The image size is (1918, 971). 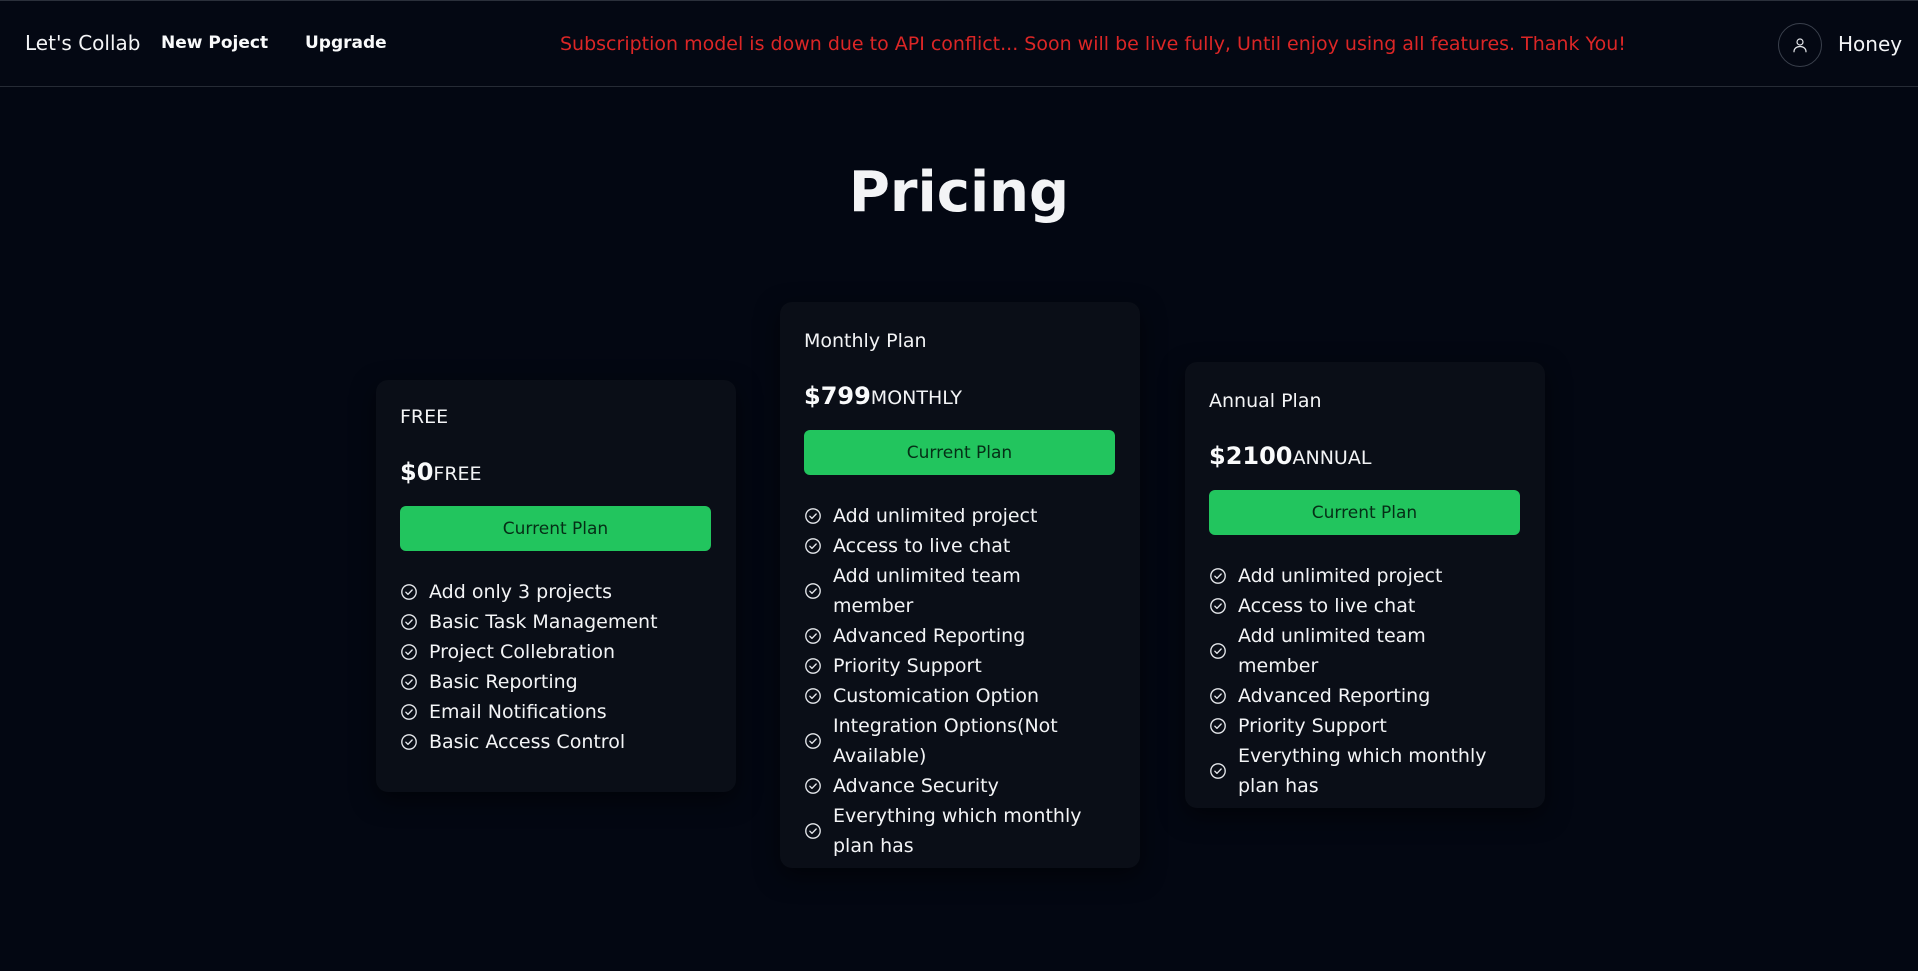 I want to click on feature-text: Customication Option, so click(x=936, y=696).